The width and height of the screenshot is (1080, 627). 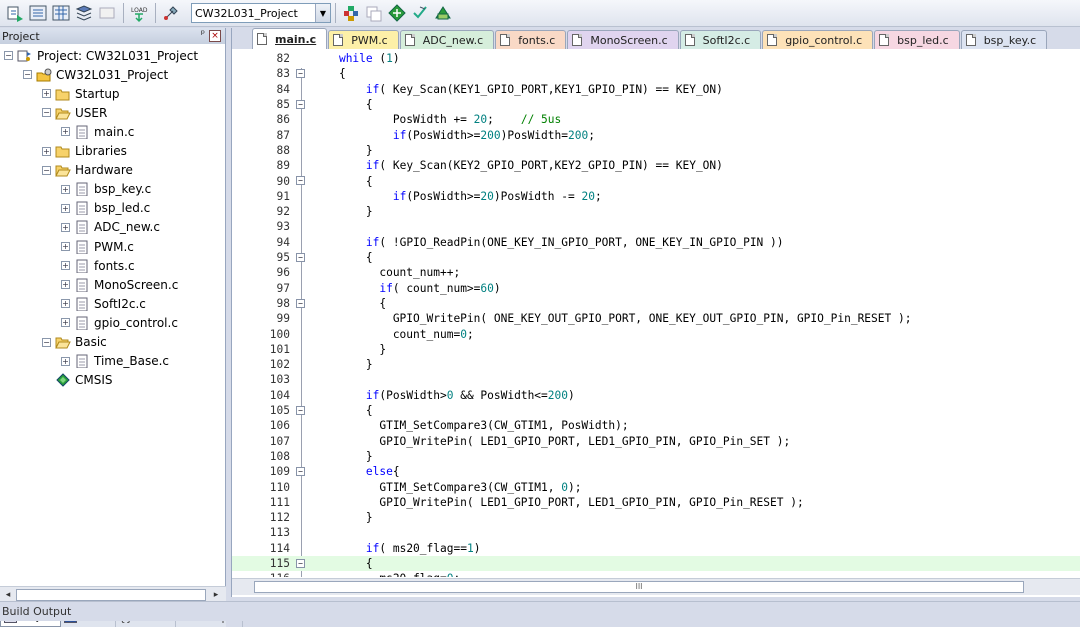 I want to click on scroll-right-button: ▸, so click(x=216, y=595).